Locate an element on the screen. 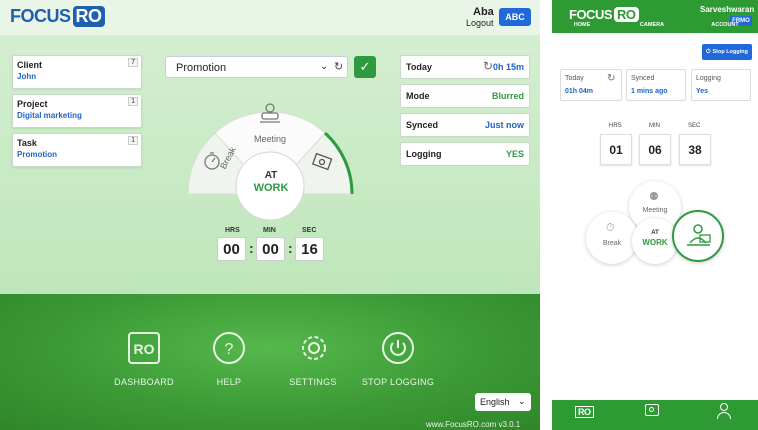 Image resolution: width=758 pixels, height=430 pixels. question-icon: ? is located at coordinates (229, 348).